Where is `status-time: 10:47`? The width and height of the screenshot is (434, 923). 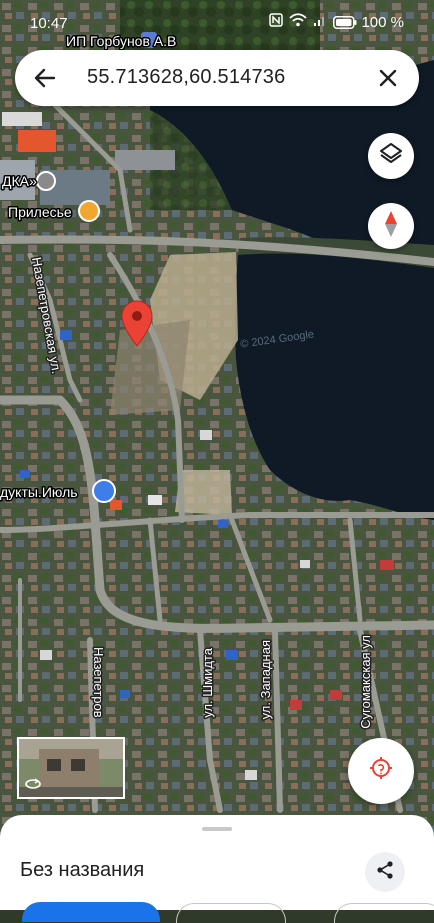 status-time: 10:47 is located at coordinates (49, 23).